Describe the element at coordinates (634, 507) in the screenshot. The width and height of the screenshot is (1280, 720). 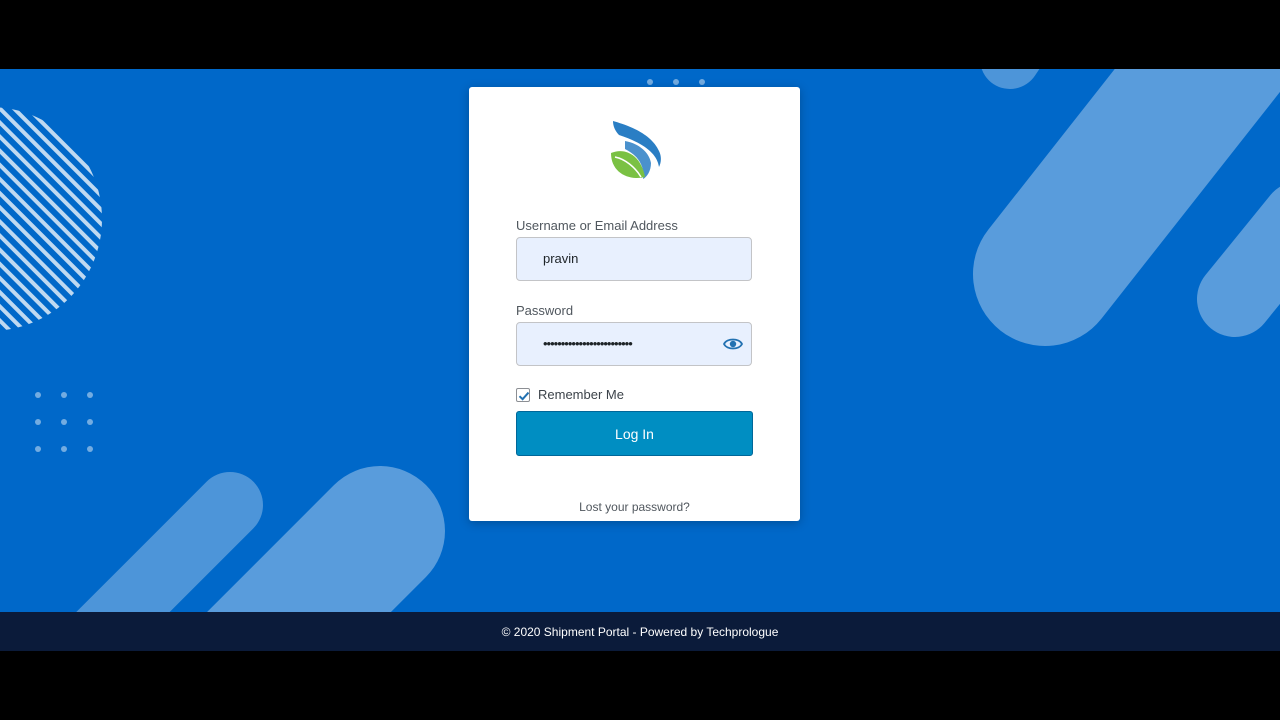
I see `lost-password-link: Lost your password?` at that location.